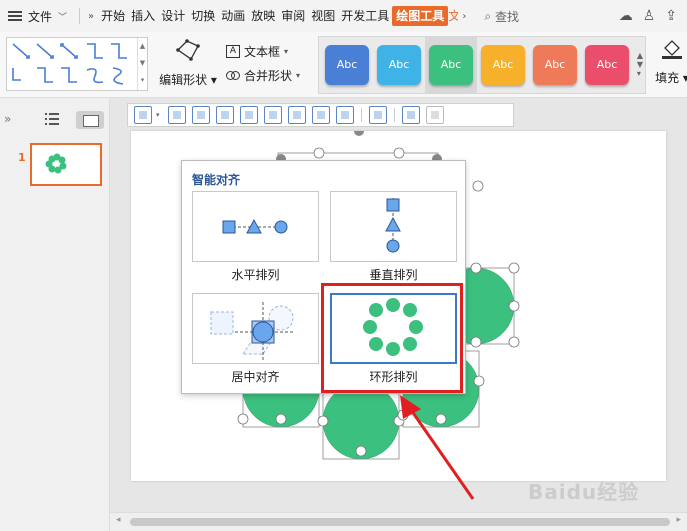 The image size is (687, 531). Describe the element at coordinates (323, 16) in the screenshot. I see `tab-view: 视图` at that location.